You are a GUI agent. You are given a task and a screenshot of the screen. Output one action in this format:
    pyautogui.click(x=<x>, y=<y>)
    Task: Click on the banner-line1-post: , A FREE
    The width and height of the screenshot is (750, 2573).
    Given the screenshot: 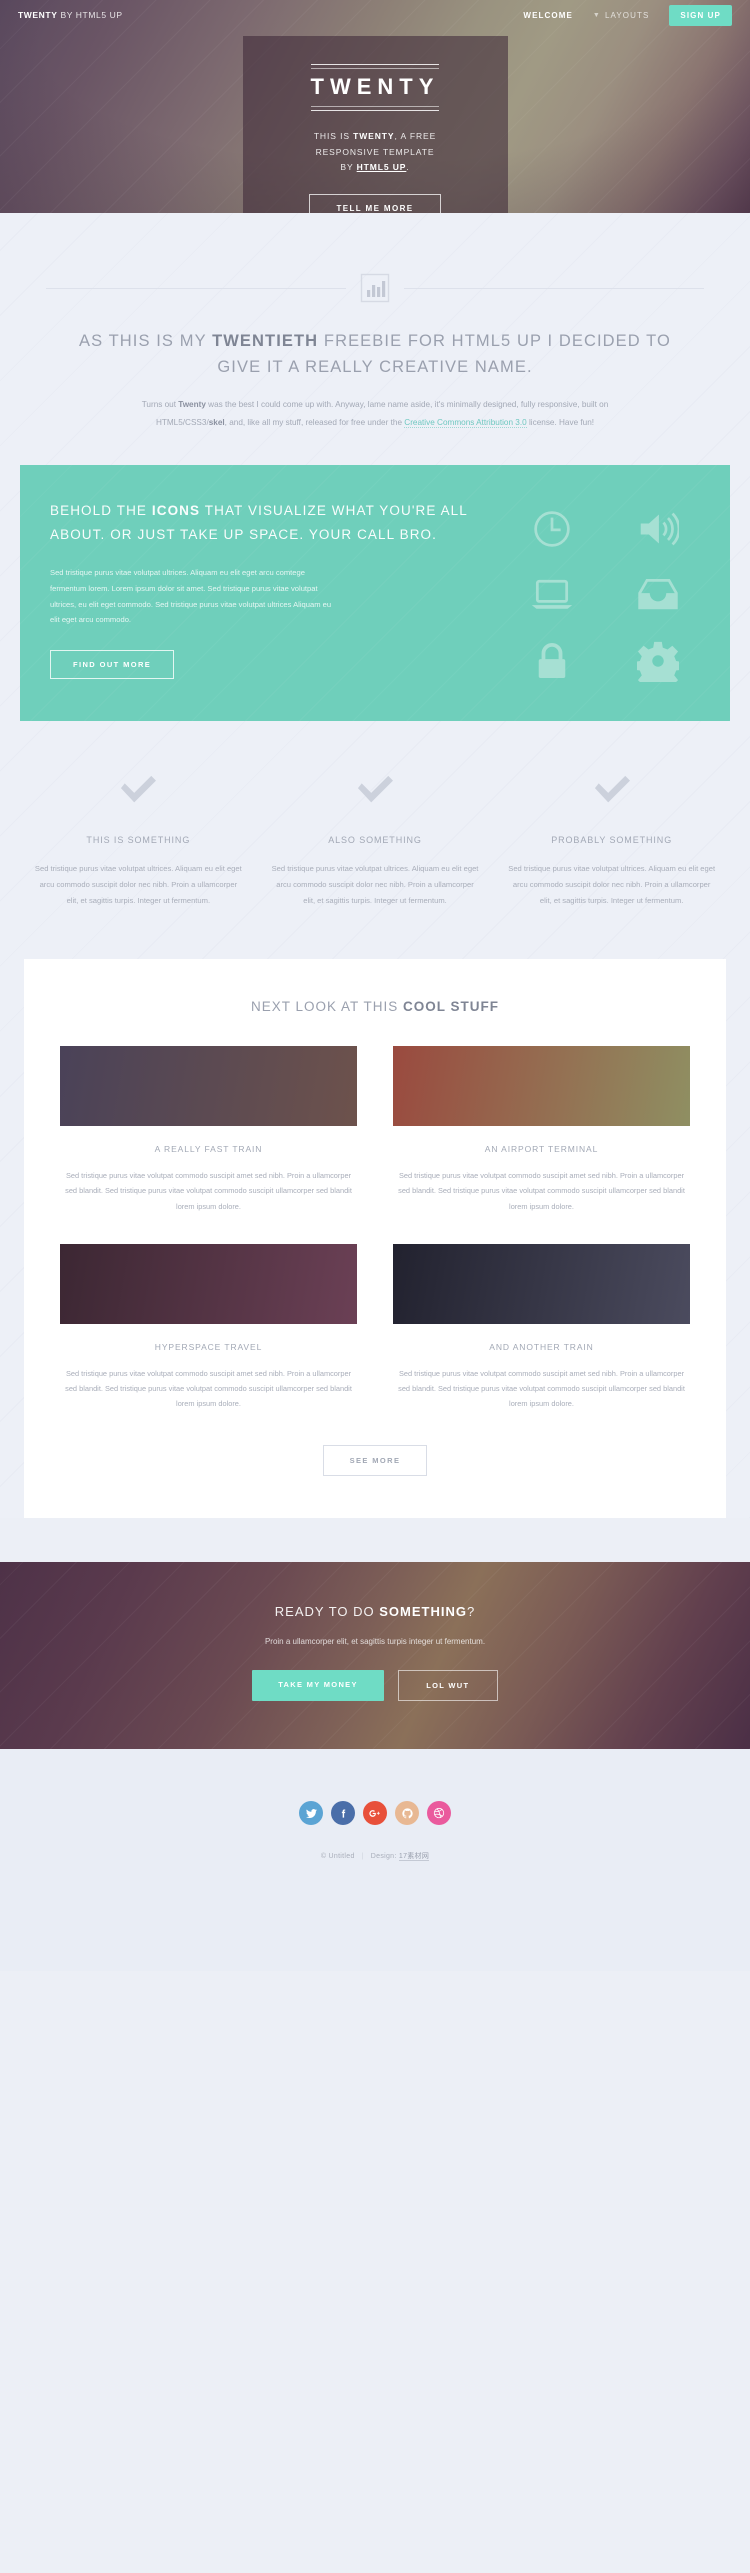 What is the action you would take?
    pyautogui.click(x=415, y=136)
    